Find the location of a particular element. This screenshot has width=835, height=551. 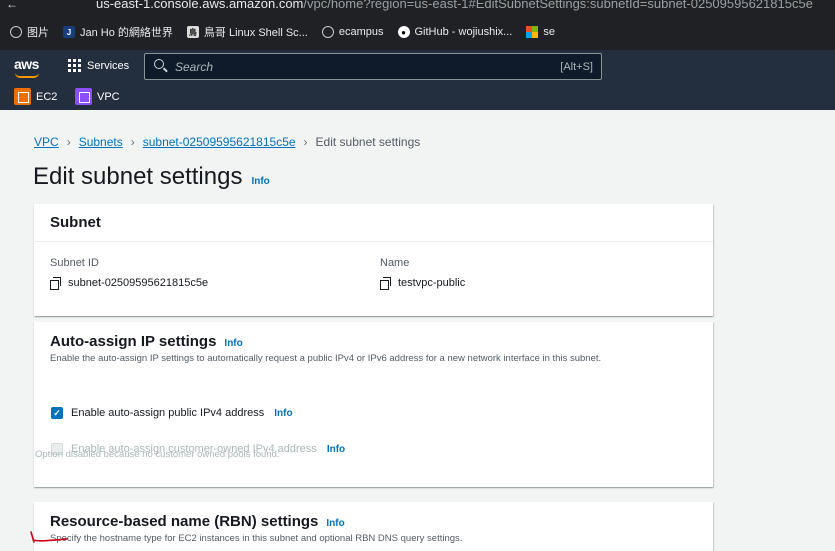

auto-assign-header: Auto-assign IP settings Info is located at coordinates (146, 341).